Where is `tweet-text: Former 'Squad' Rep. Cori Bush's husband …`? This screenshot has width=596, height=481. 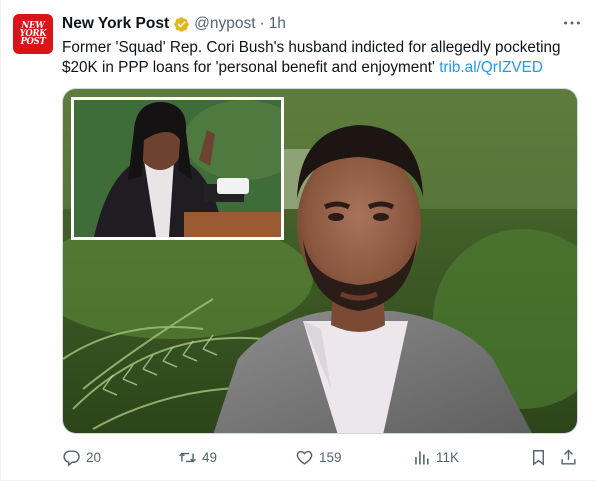
tweet-text: Former 'Squad' Rep. Cori Bush's husband … is located at coordinates (322, 58).